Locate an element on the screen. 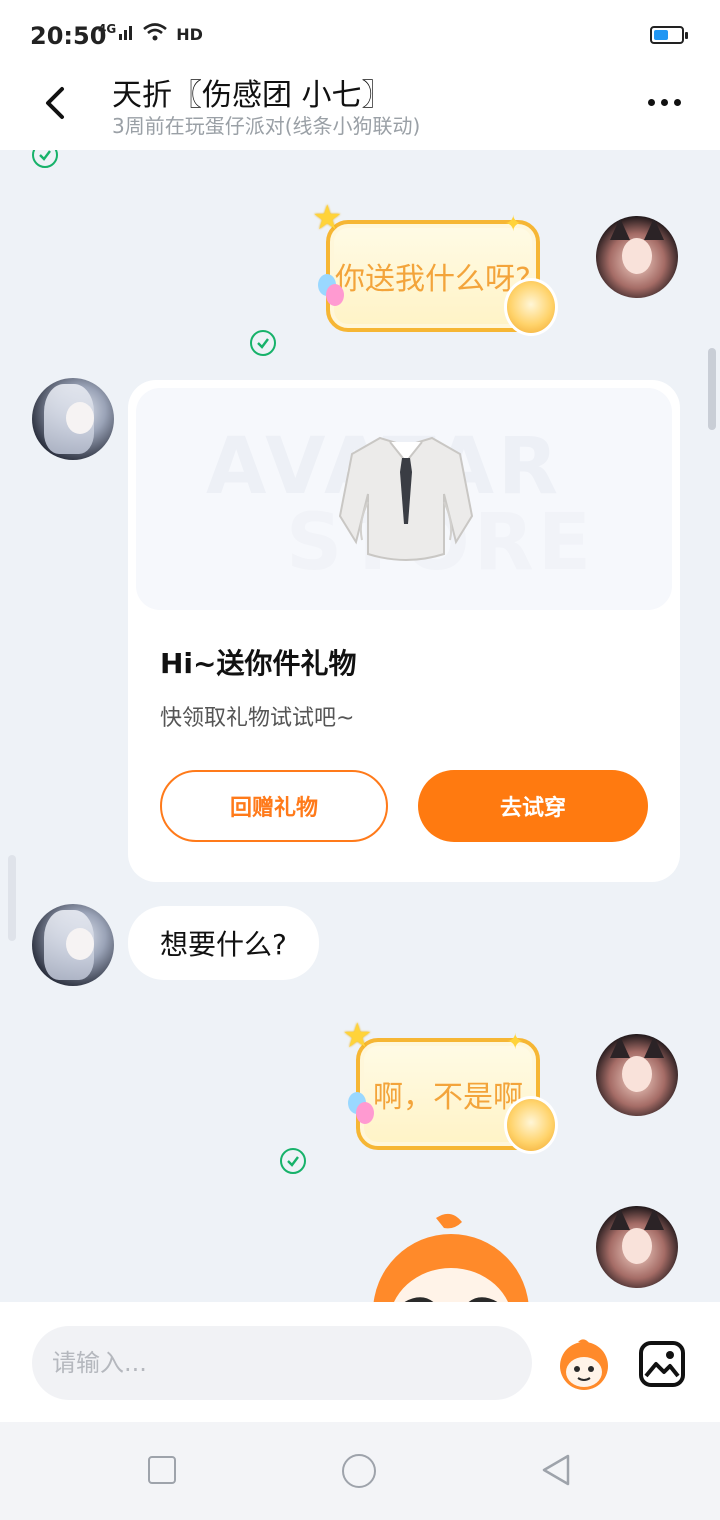 The image size is (720, 1520). status-bar: 20:50 4G HD is located at coordinates (360, 35).